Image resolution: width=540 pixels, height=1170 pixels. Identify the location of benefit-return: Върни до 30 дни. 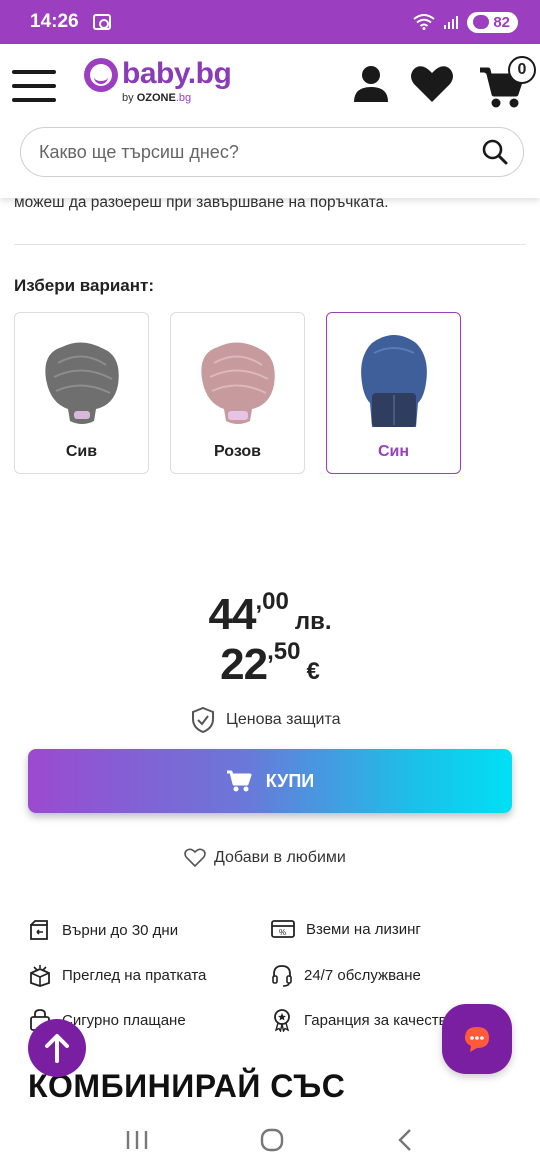
(103, 930).